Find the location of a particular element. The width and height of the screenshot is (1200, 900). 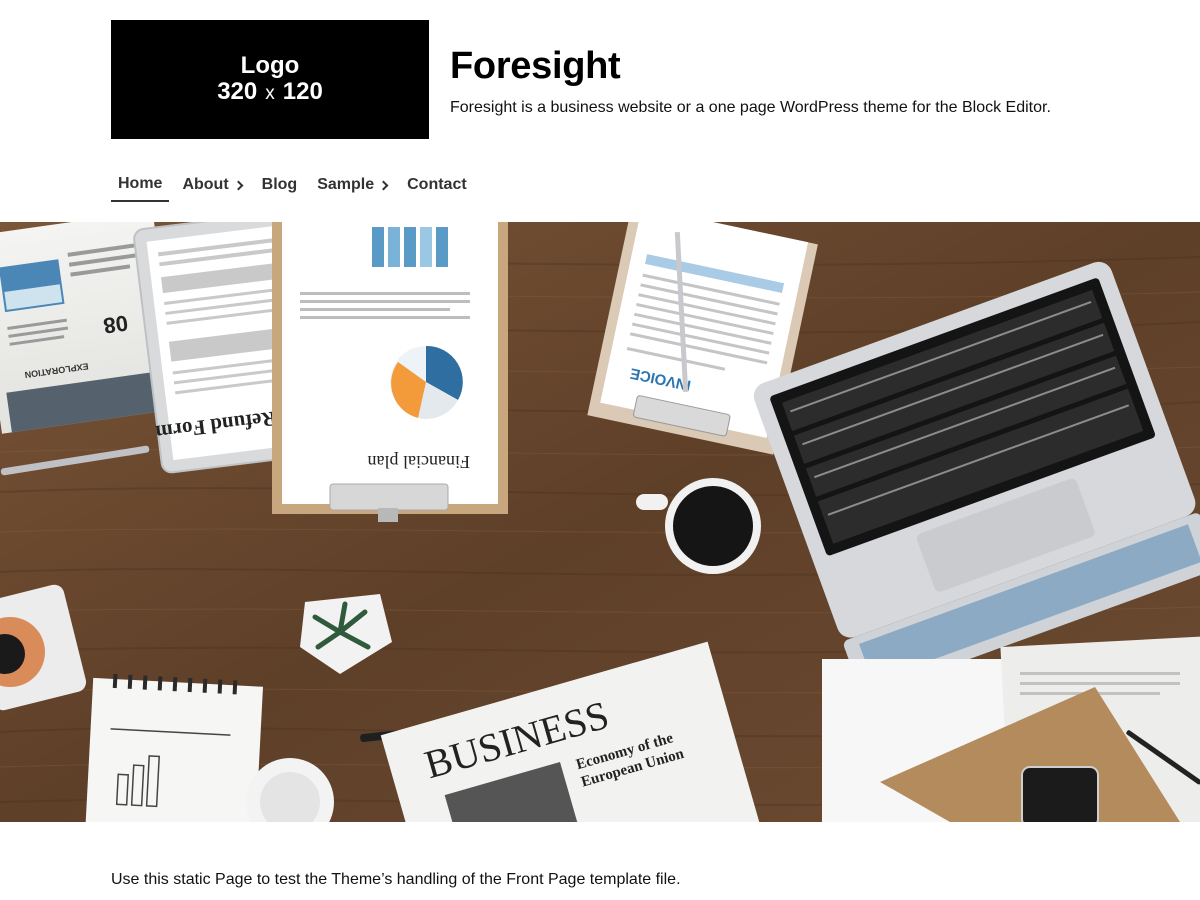

nav-item-label: About is located at coordinates (205, 184).